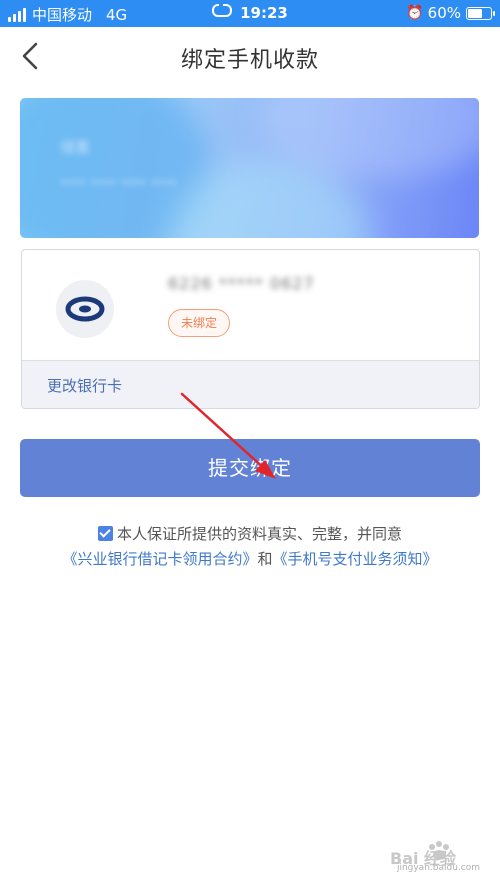  What do you see at coordinates (62, 15) in the screenshot?
I see `carrier-name: 中国移动` at bounding box center [62, 15].